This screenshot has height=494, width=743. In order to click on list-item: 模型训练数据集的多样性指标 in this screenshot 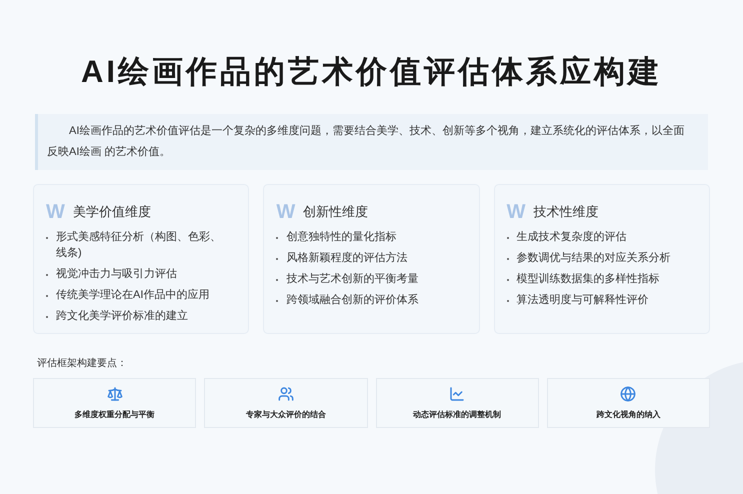, I will do `click(588, 279)`.